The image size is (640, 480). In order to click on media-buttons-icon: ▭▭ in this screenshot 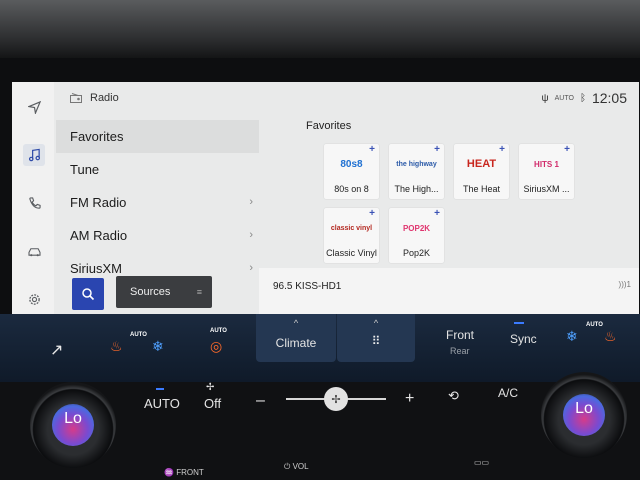, I will do `click(481, 462)`.